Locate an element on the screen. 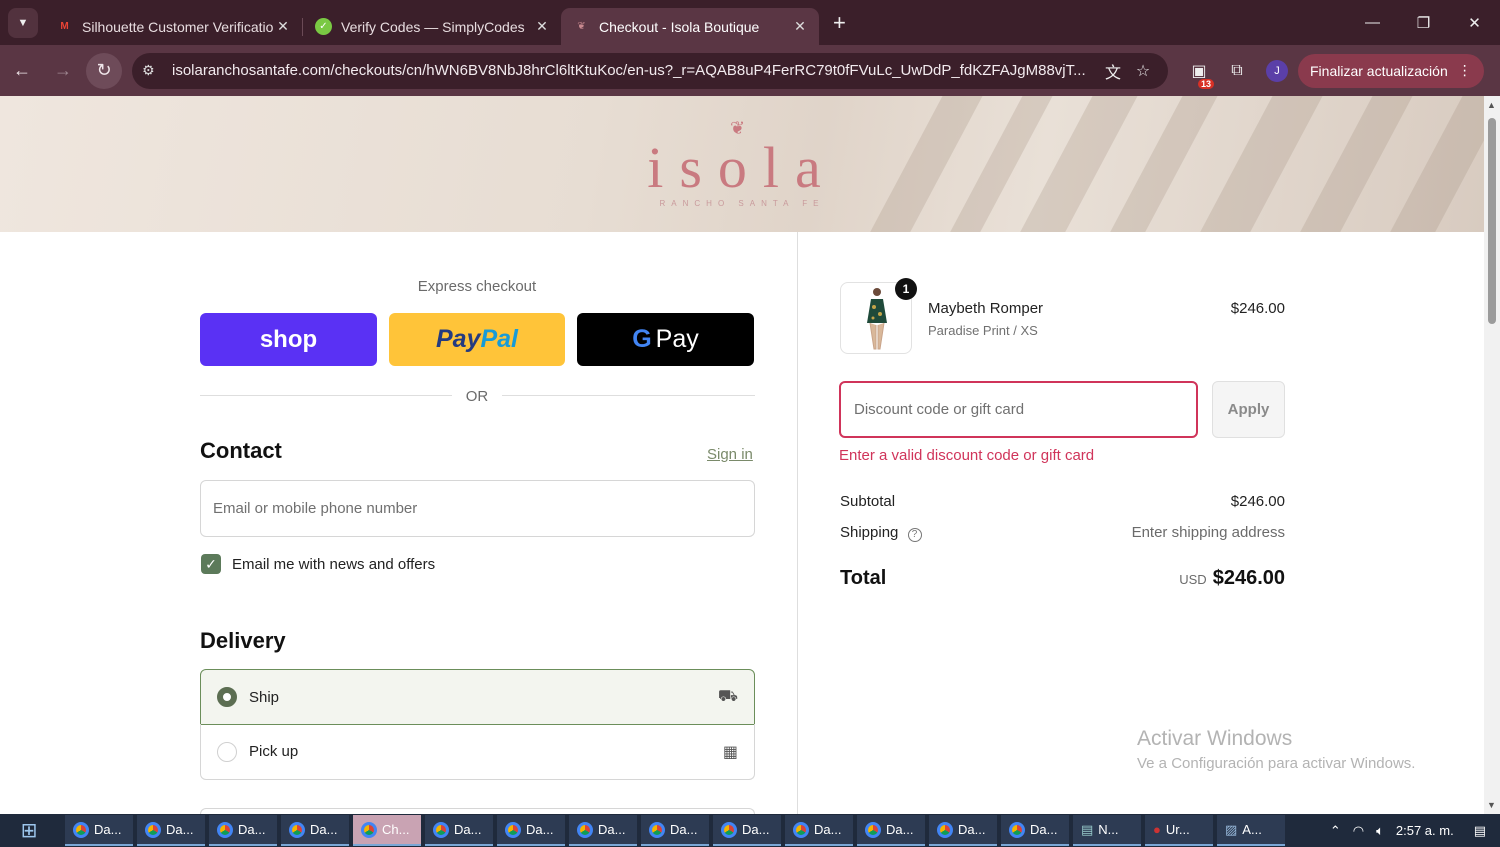 The image size is (1500, 847). profile-avatar: J is located at coordinates (1277, 70).